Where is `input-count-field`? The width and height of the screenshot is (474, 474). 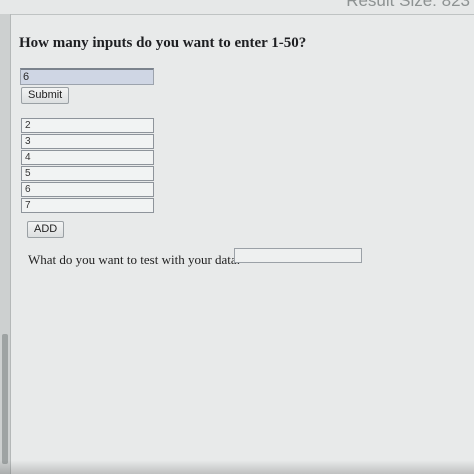
input-count-field is located at coordinates (87, 76).